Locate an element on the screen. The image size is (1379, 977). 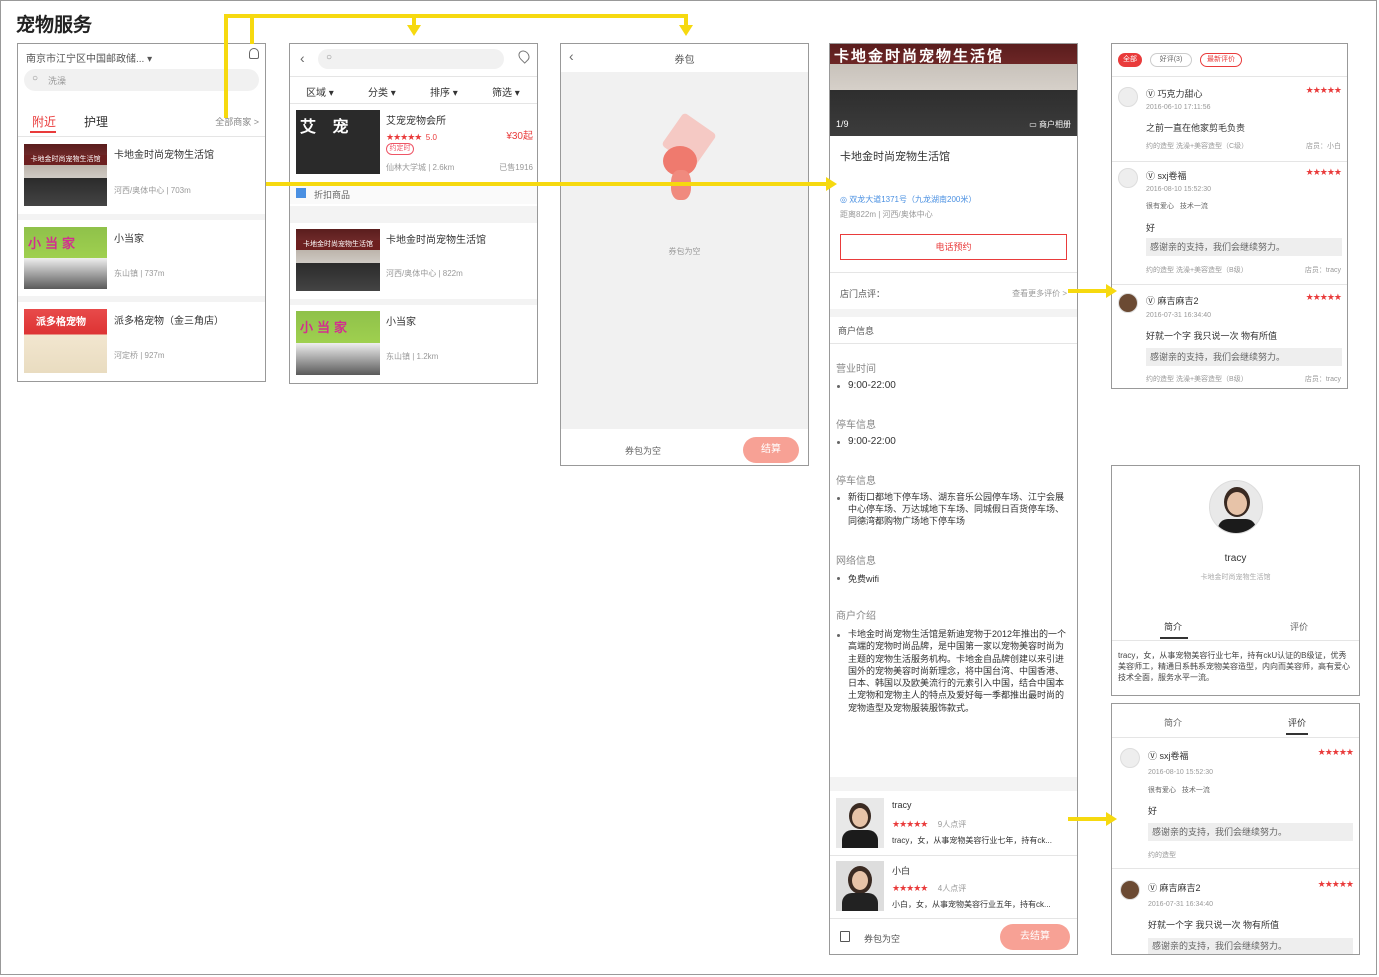
album-link: ▭ 商户相册 is located at coordinates (1050, 124).